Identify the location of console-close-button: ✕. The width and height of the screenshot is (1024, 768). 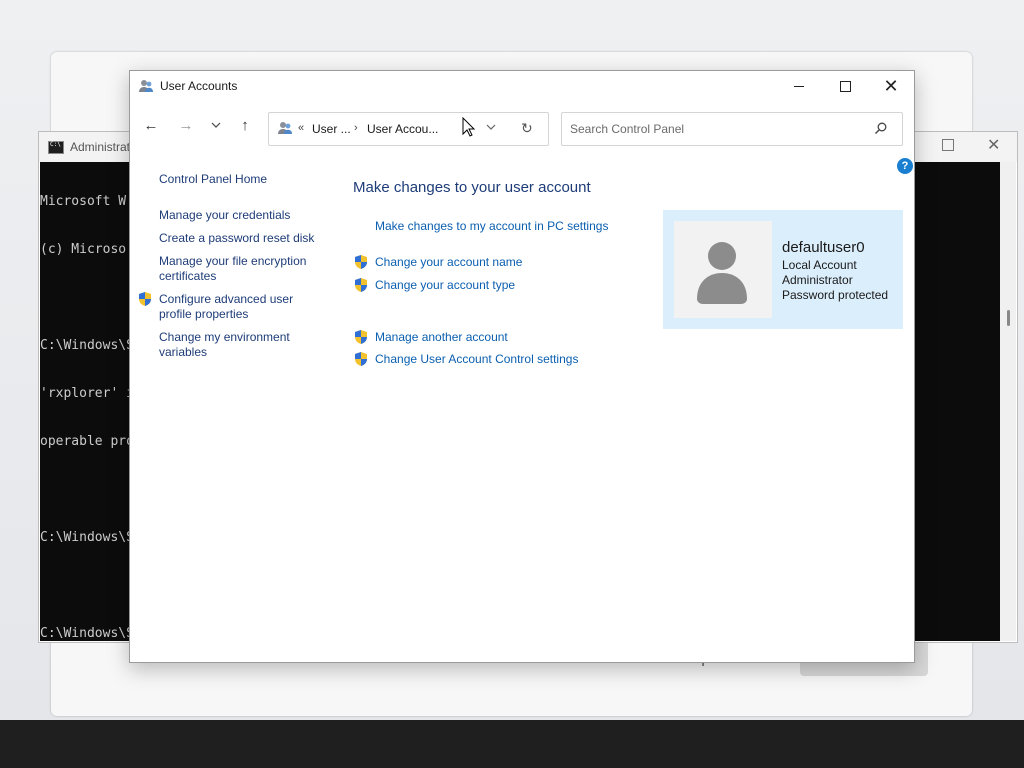
(993, 145).